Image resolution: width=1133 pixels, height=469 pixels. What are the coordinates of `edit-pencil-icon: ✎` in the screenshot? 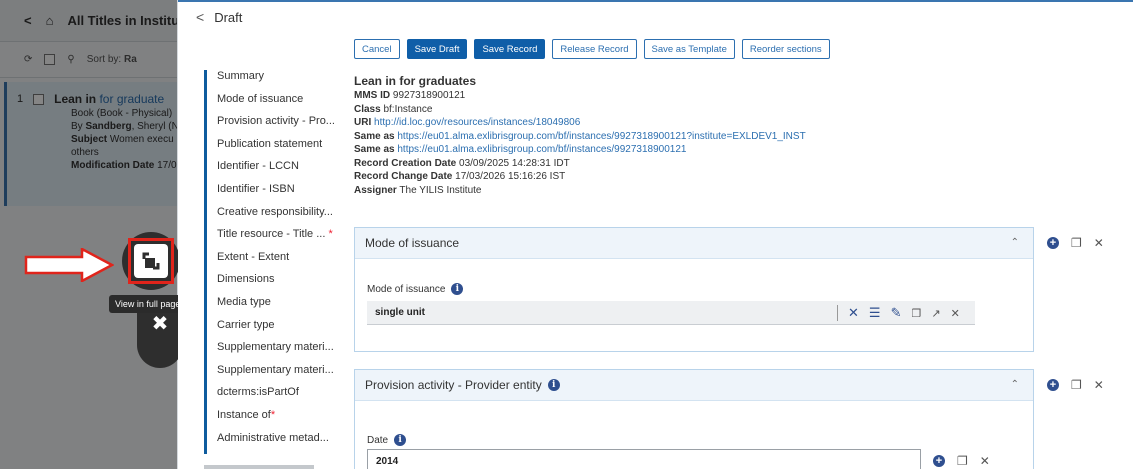 It's located at (896, 313).